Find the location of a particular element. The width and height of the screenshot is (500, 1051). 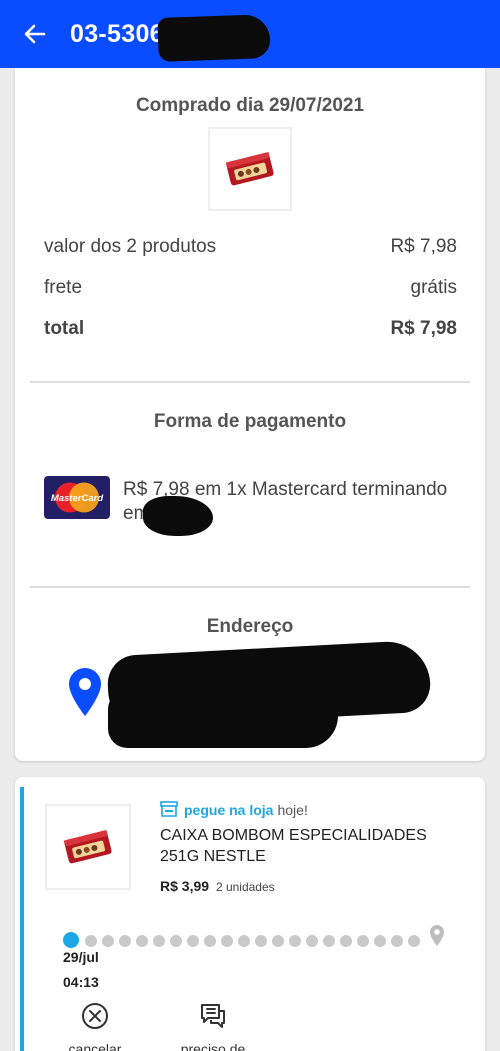

timeline-time: 04:13 is located at coordinates (81, 982).